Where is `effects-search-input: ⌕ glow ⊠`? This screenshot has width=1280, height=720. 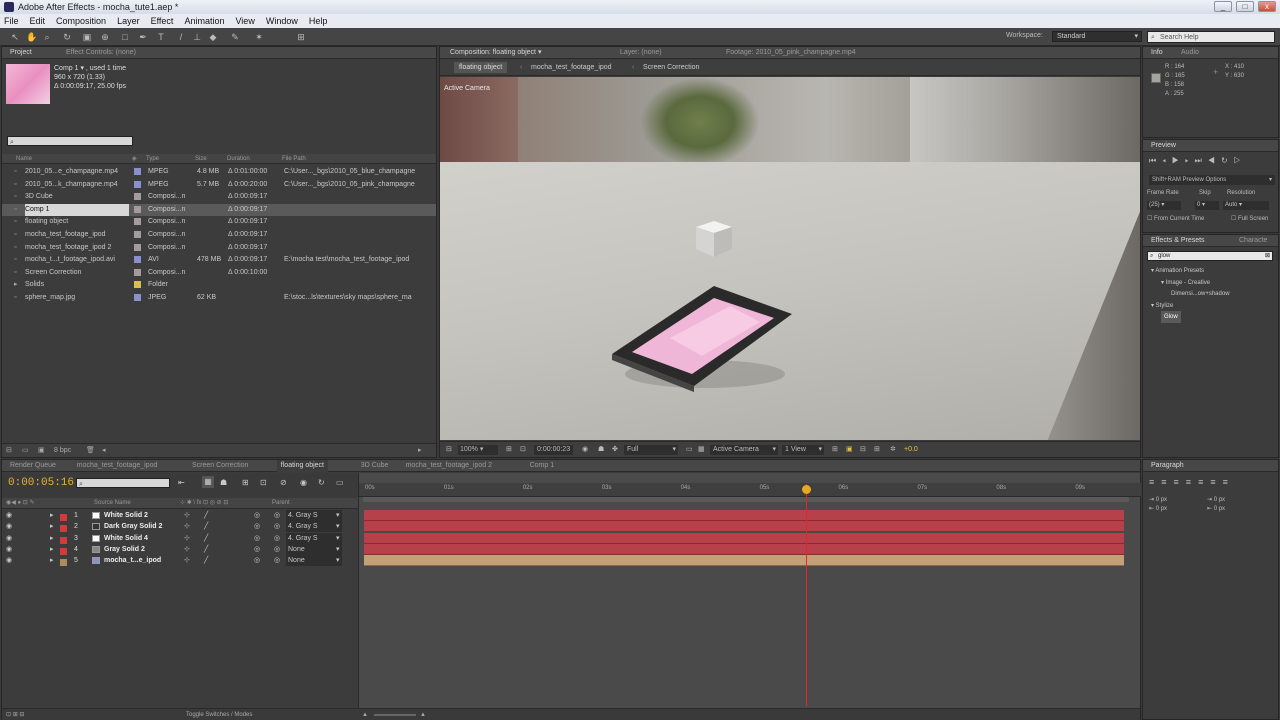 effects-search-input: ⌕ glow ⊠ is located at coordinates (1210, 256).